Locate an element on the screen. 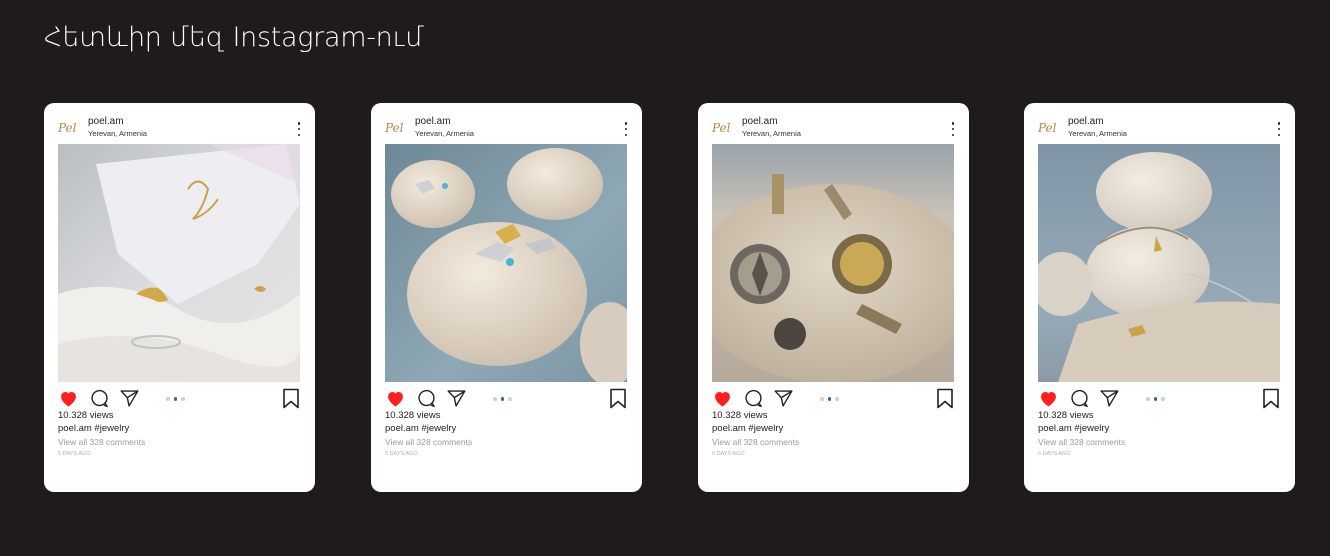  post-photo-pendants-on-rock is located at coordinates (833, 263).